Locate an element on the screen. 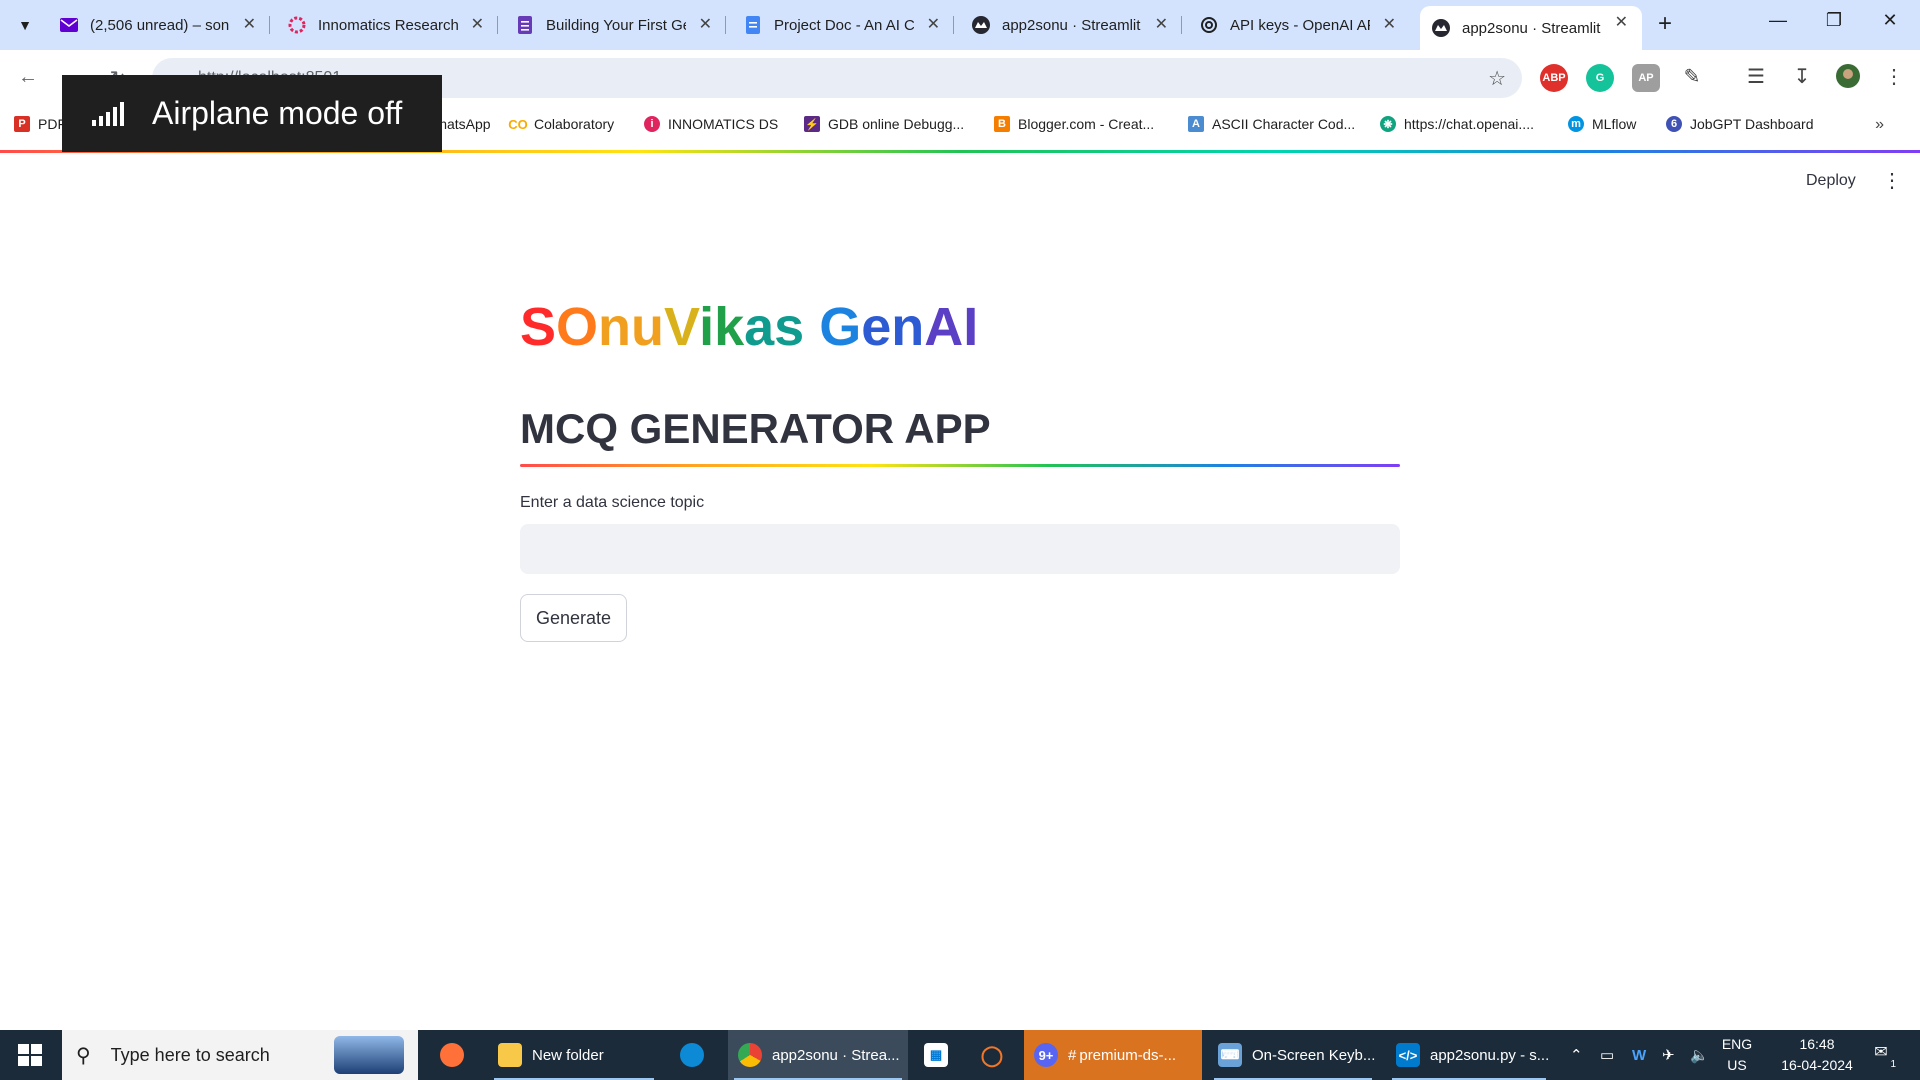 The height and width of the screenshot is (1080, 1920). tab-title: (2,506 unread) – sonu is located at coordinates (160, 25).